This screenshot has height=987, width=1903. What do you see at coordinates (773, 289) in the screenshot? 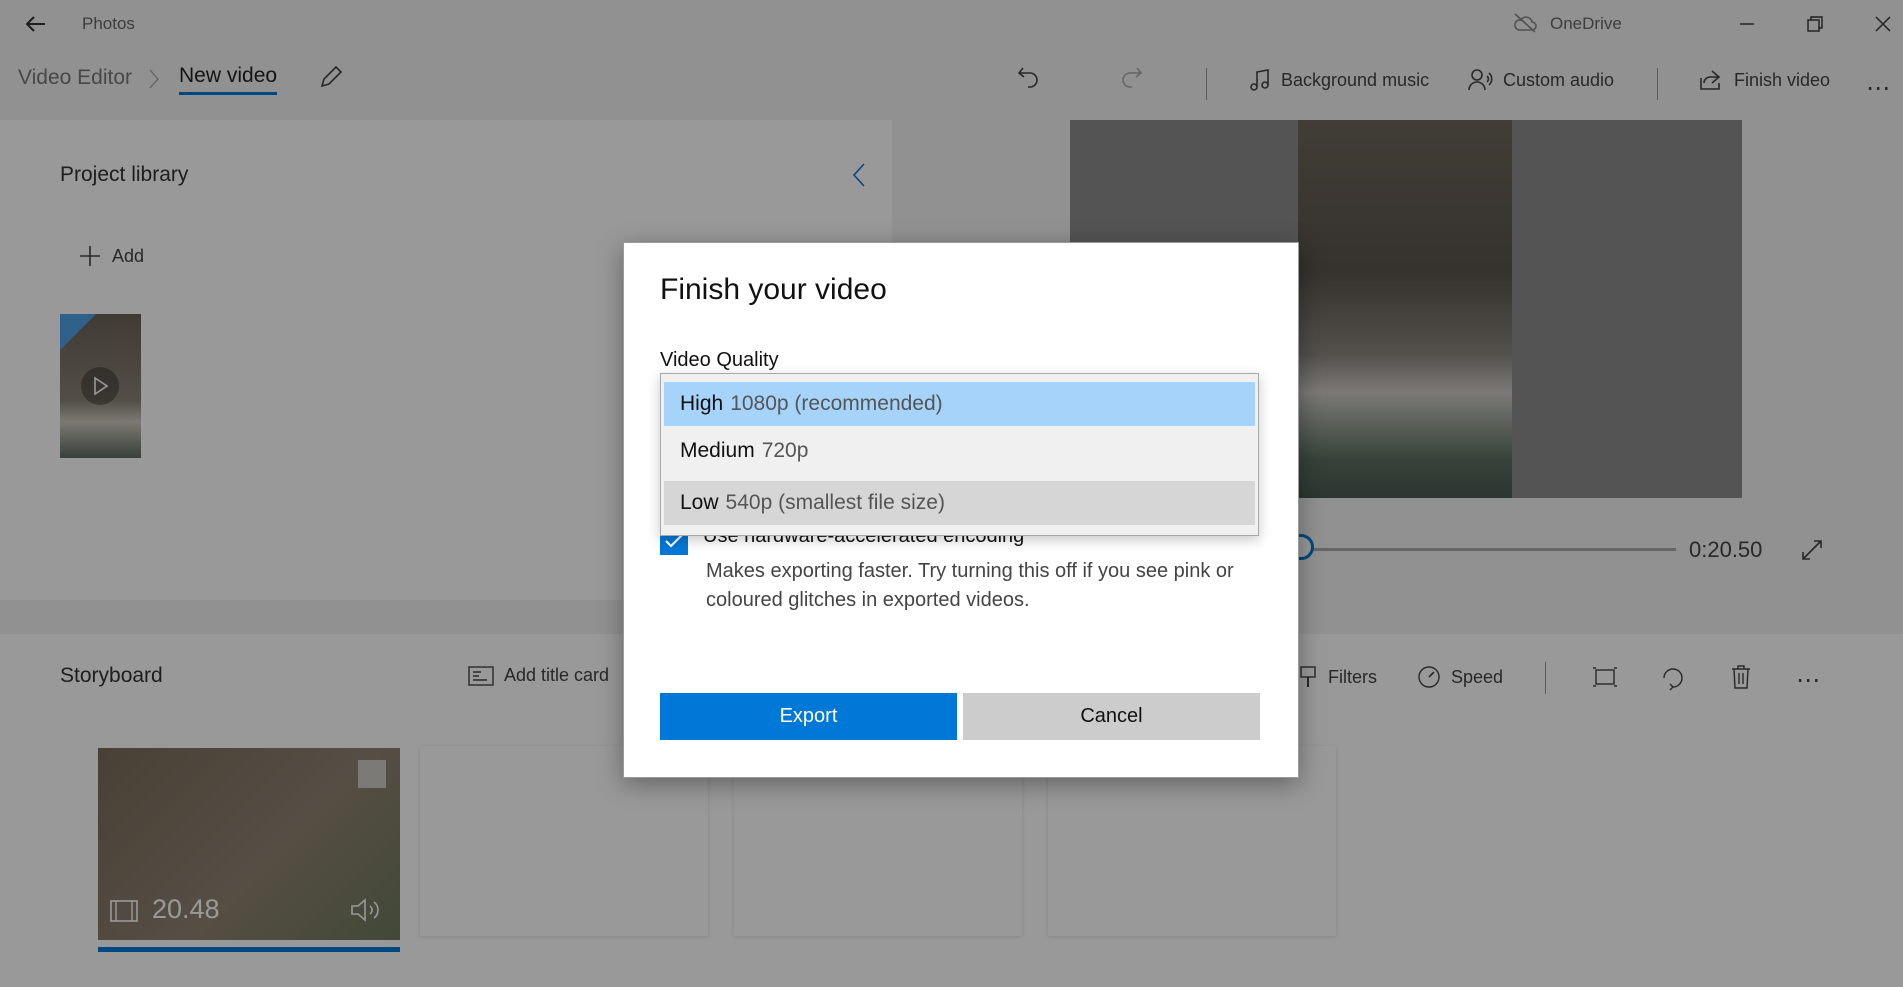
I see `dialog-title: Finish your video` at bounding box center [773, 289].